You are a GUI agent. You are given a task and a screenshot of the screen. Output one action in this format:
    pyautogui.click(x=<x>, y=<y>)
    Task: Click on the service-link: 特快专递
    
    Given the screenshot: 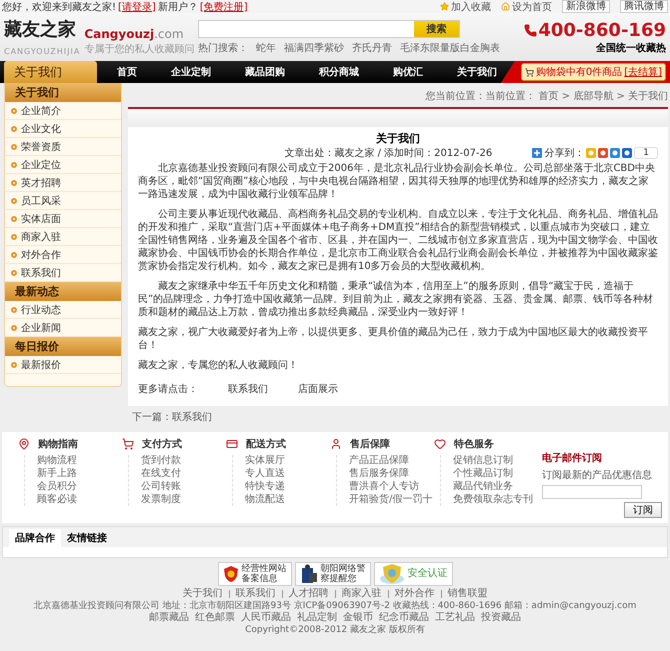 What is the action you would take?
    pyautogui.click(x=287, y=487)
    